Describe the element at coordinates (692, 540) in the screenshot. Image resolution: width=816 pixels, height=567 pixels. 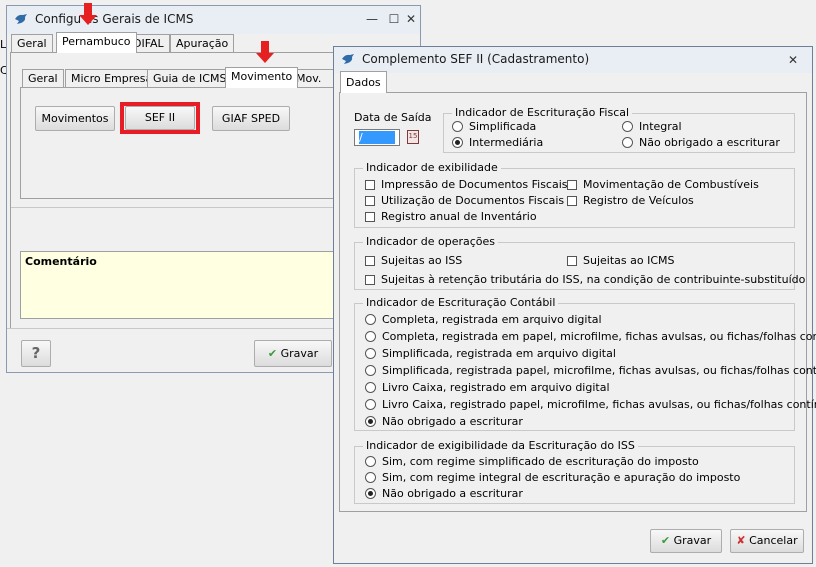
I see `dialog-save-label: Gravar` at that location.